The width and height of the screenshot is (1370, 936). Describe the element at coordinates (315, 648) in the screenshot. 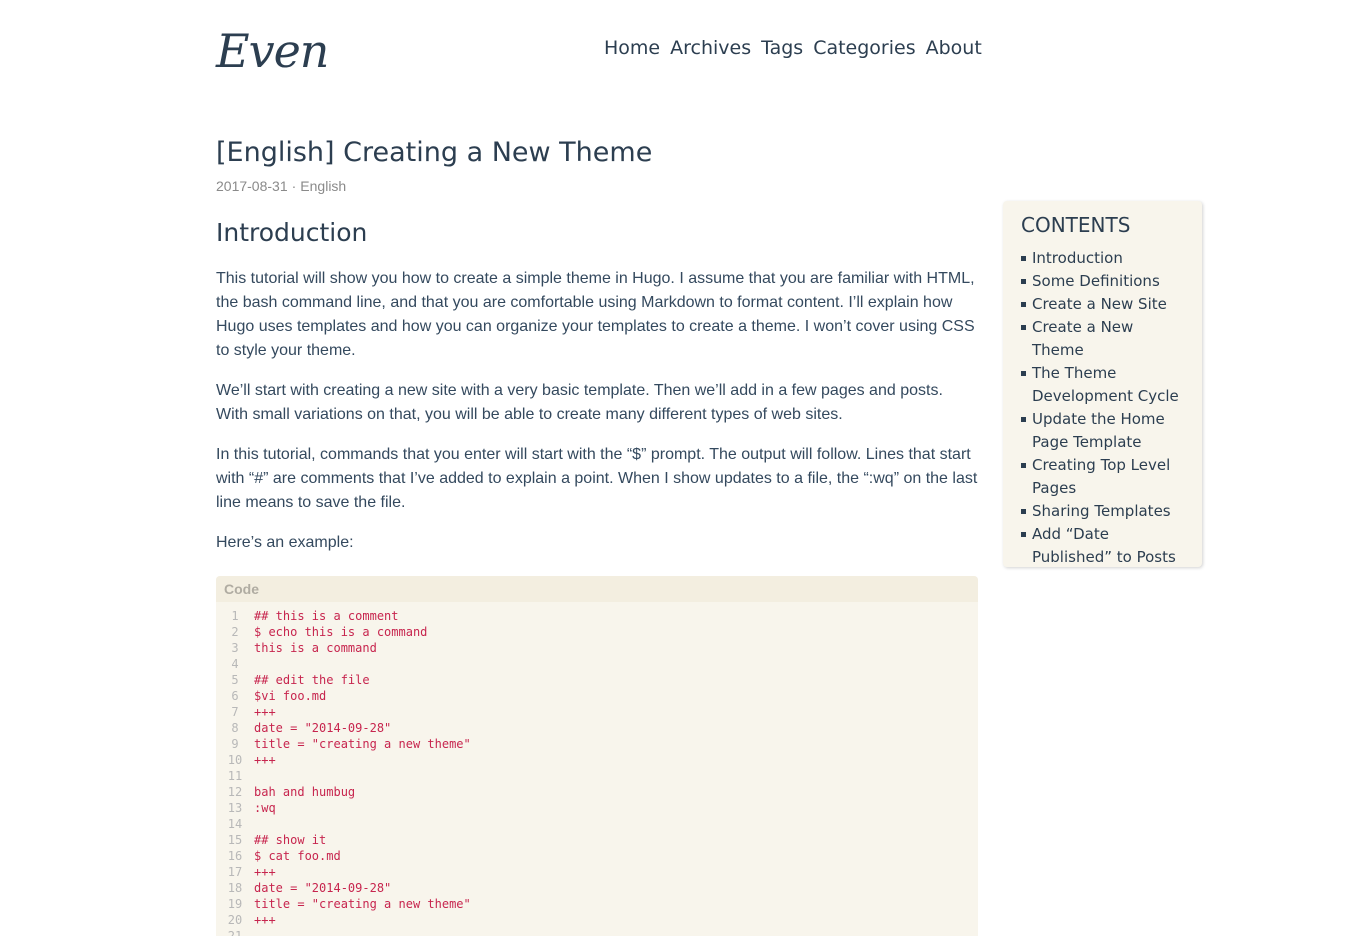

I see `code-text: this is a command` at that location.